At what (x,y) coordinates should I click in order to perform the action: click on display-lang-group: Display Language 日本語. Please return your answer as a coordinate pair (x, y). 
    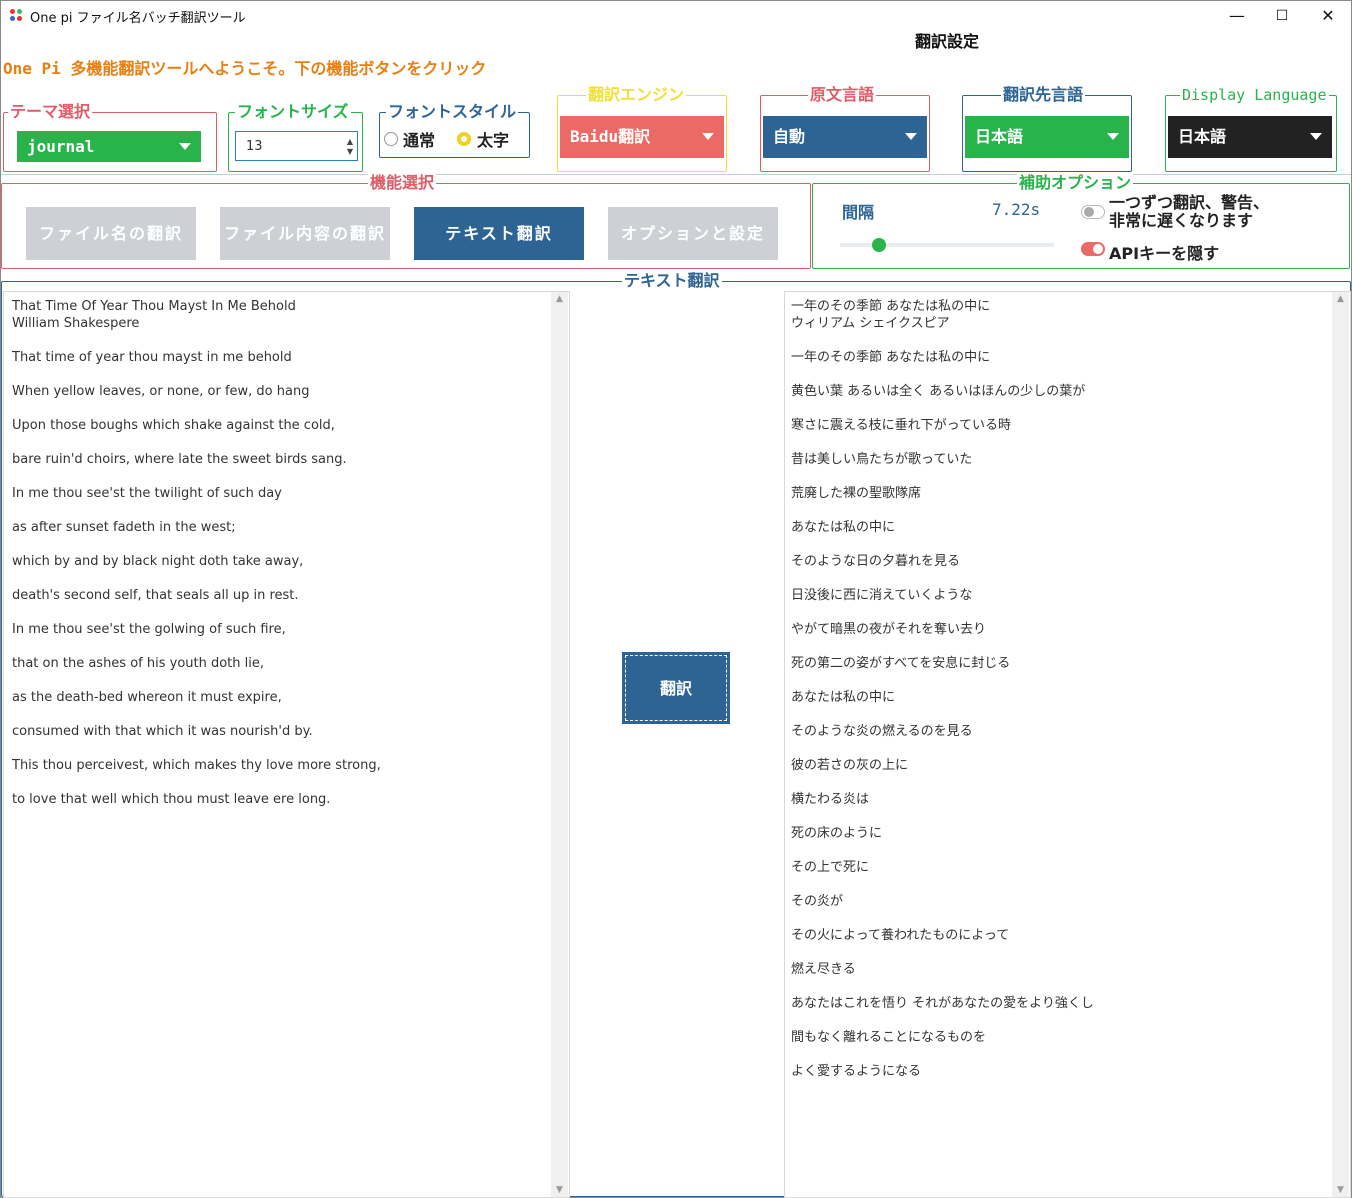
    Looking at the image, I should click on (1251, 128).